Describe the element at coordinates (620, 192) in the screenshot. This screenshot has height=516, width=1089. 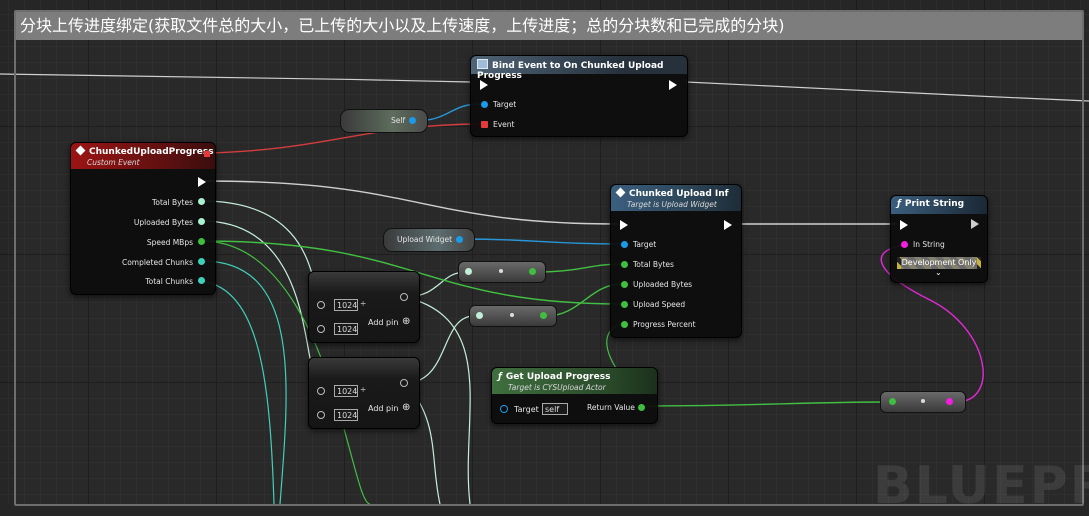
I see `function-icon` at that location.